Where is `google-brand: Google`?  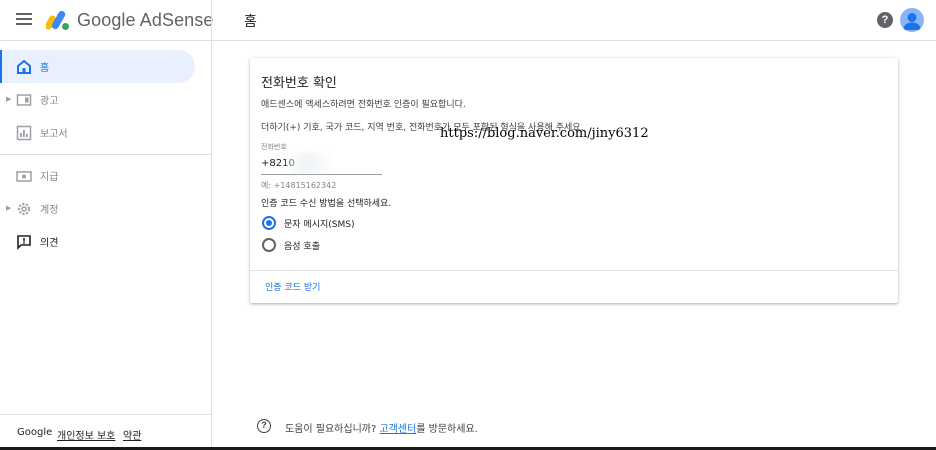
google-brand: Google is located at coordinates (35, 432).